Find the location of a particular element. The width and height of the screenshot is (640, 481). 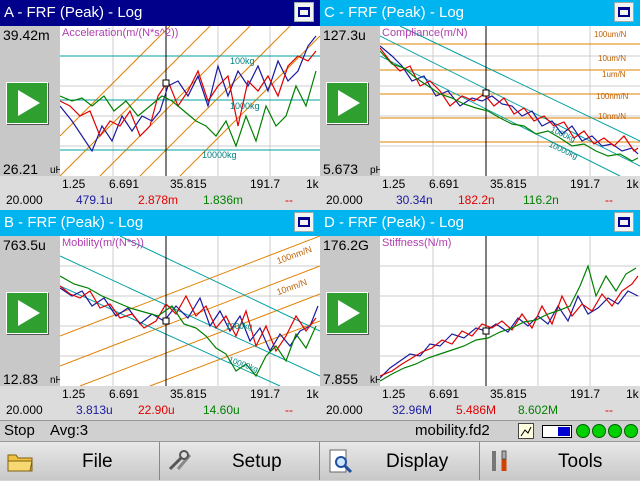

readout-v2: 5.486M is located at coordinates (476, 410).